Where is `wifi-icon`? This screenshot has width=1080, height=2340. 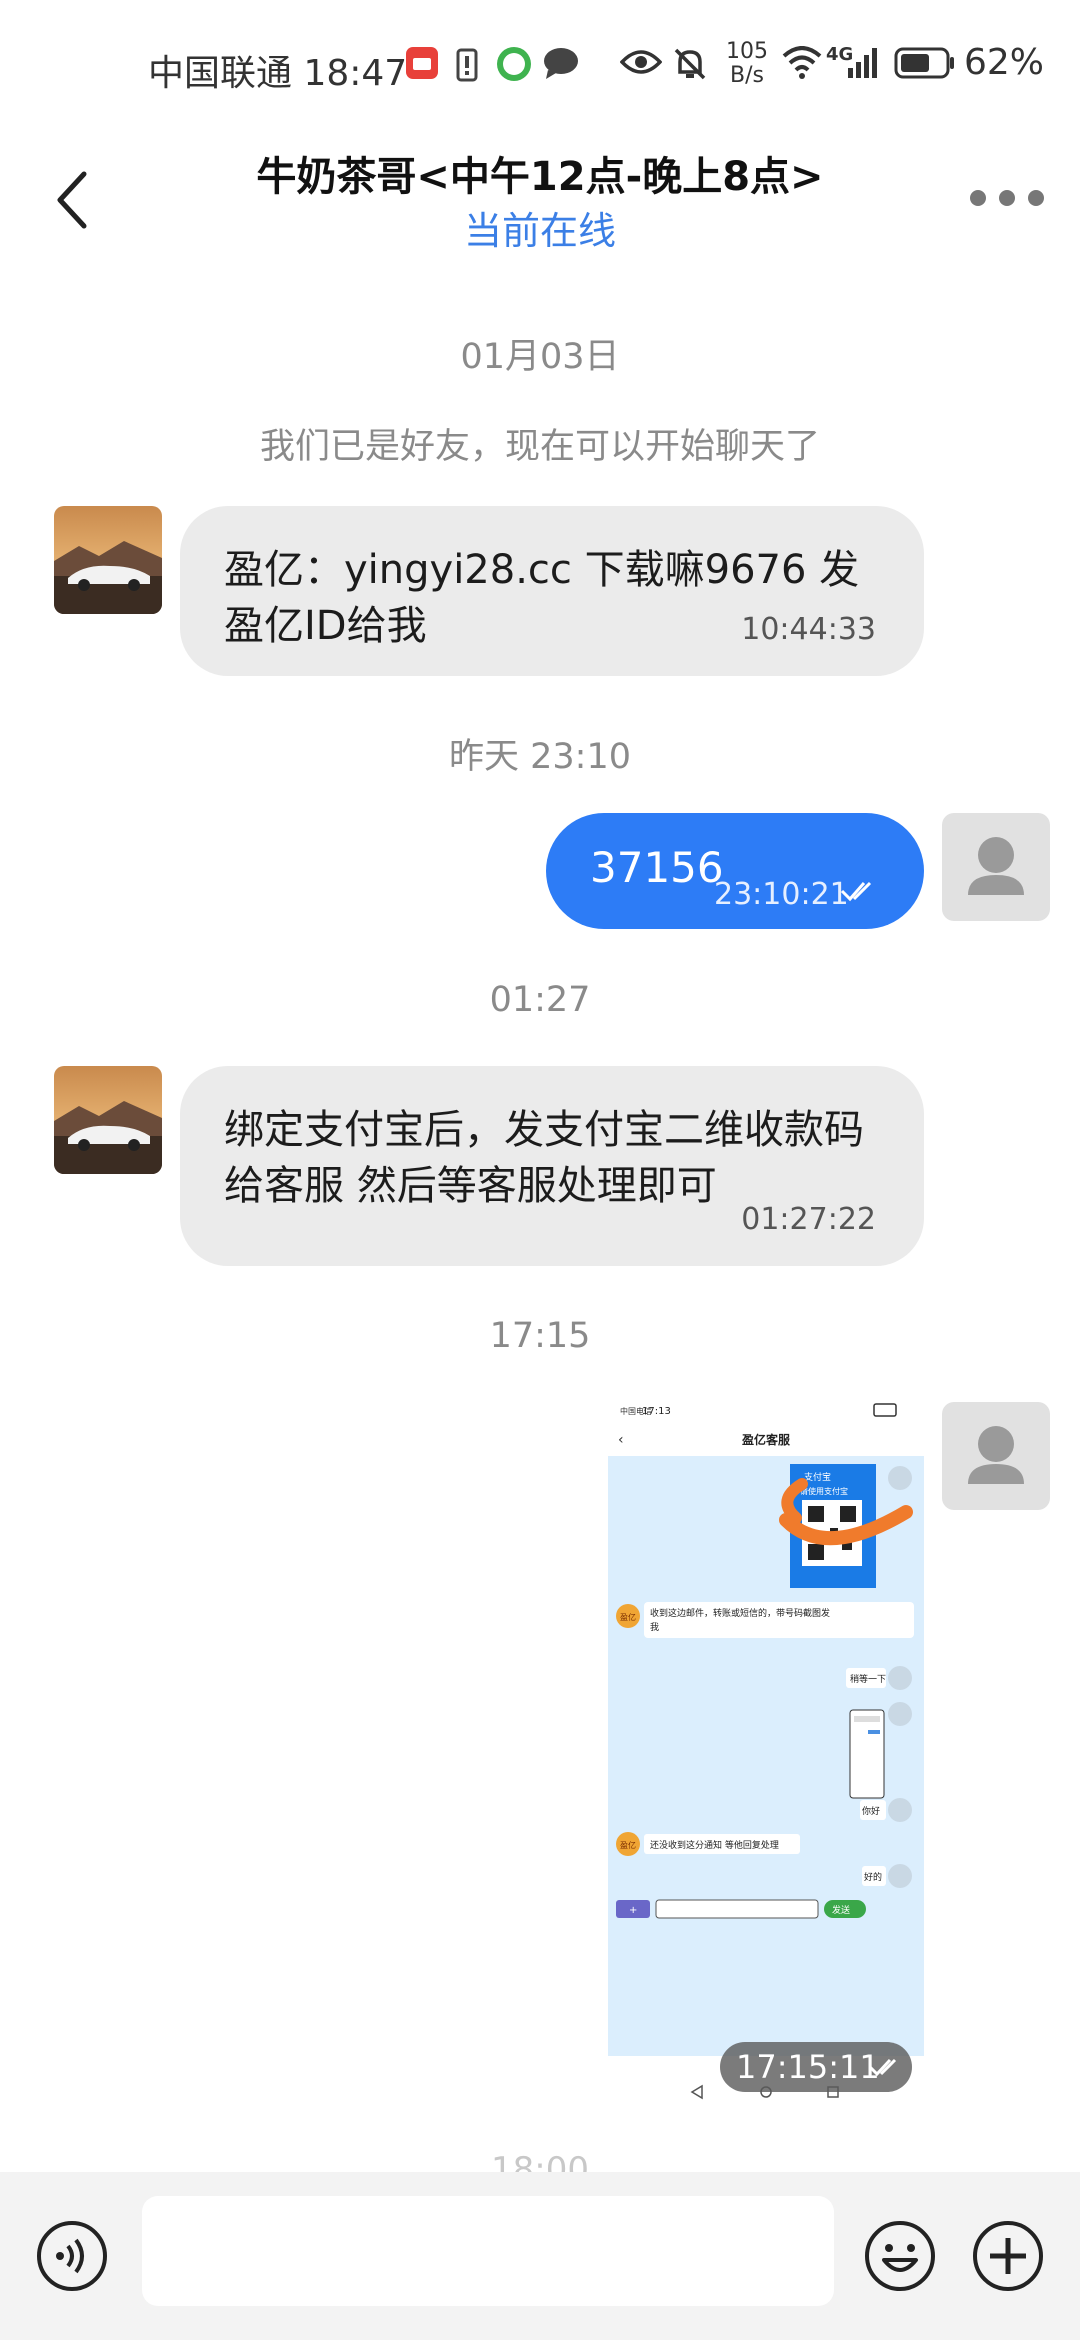 wifi-icon is located at coordinates (802, 62).